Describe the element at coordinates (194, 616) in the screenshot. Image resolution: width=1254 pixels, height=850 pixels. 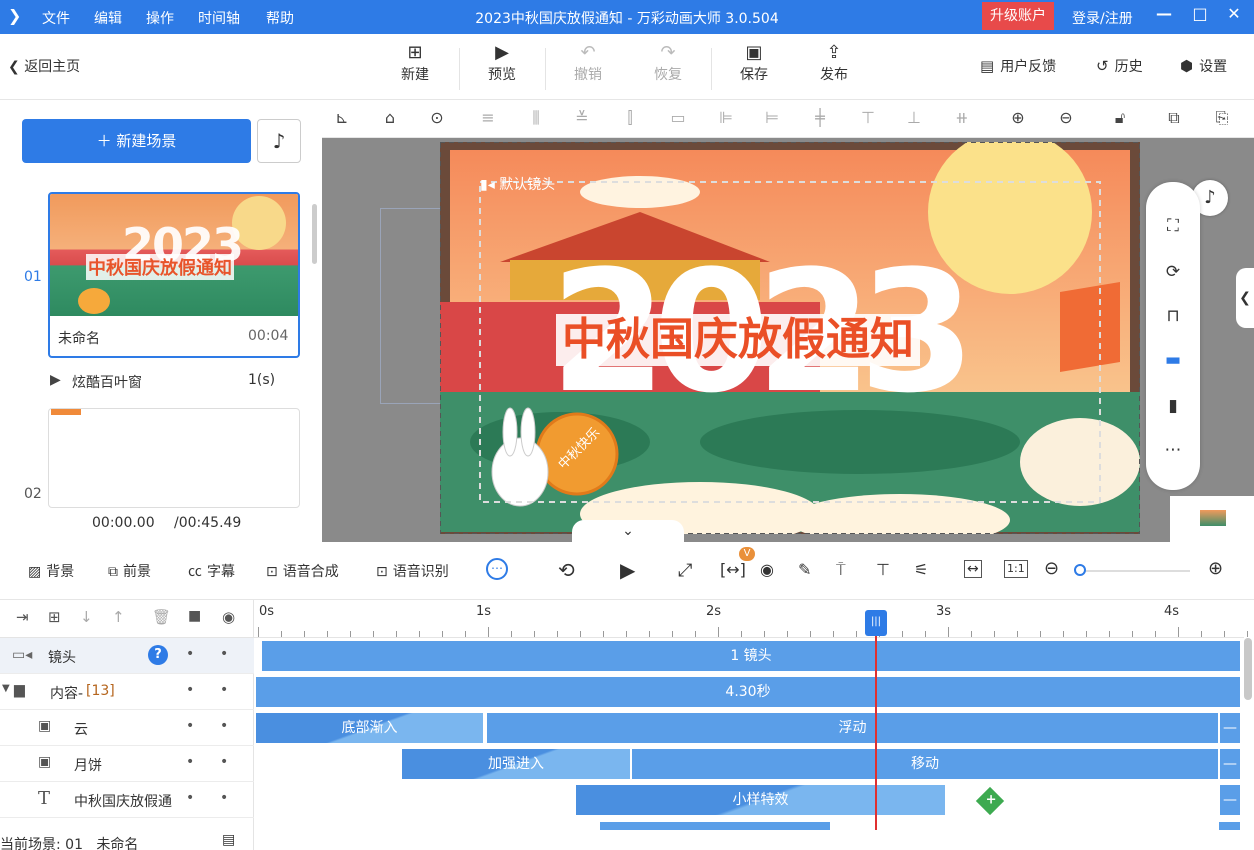
I see `lock-icon: ■` at that location.